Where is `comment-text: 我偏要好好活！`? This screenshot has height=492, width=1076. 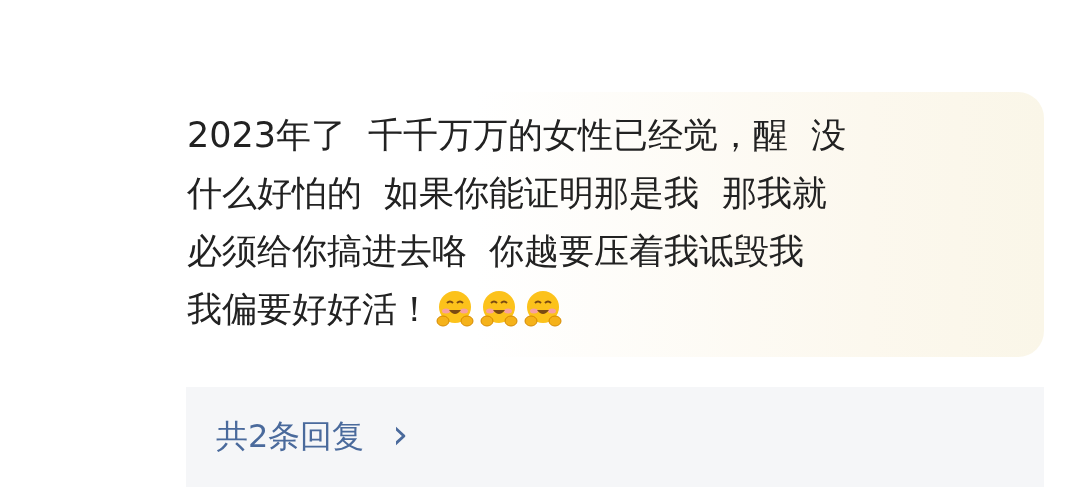 comment-text: 我偏要好好活！ is located at coordinates (309, 309).